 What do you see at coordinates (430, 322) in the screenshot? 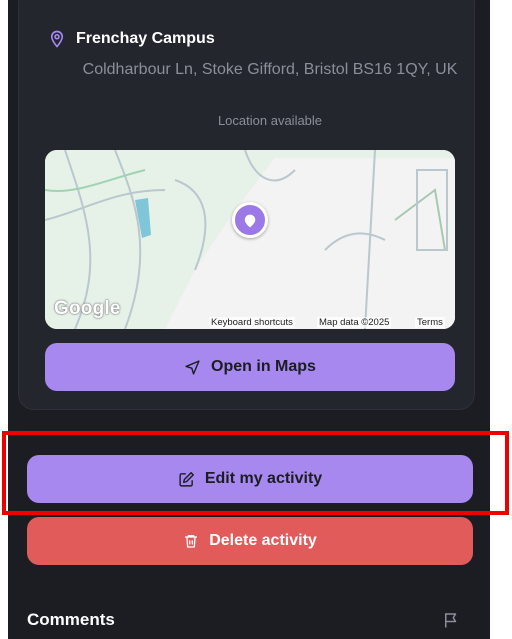
I see `terms-link: Terms` at bounding box center [430, 322].